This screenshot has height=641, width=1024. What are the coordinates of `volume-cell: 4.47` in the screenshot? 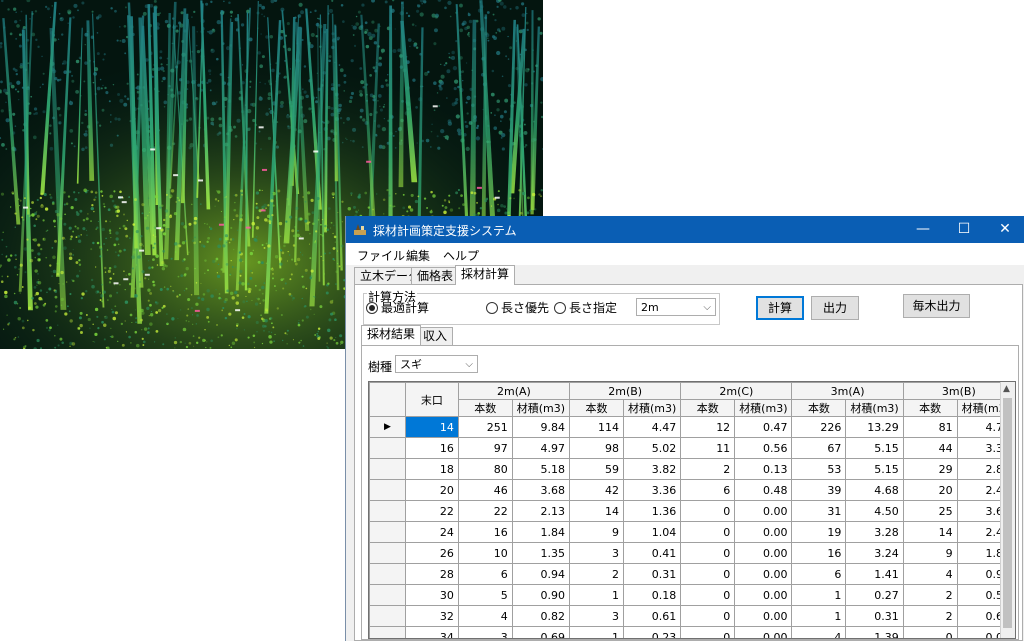 It's located at (652, 427).